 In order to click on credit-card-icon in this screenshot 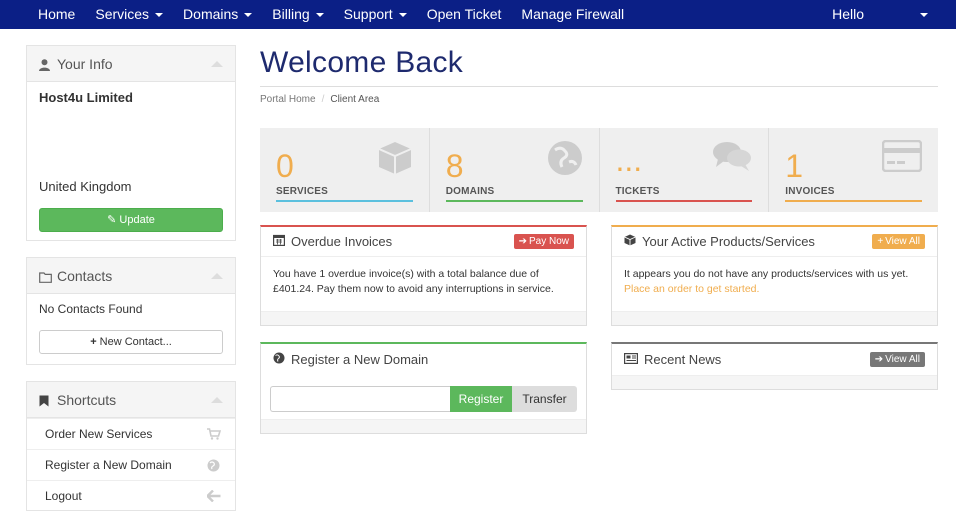, I will do `click(902, 157)`.